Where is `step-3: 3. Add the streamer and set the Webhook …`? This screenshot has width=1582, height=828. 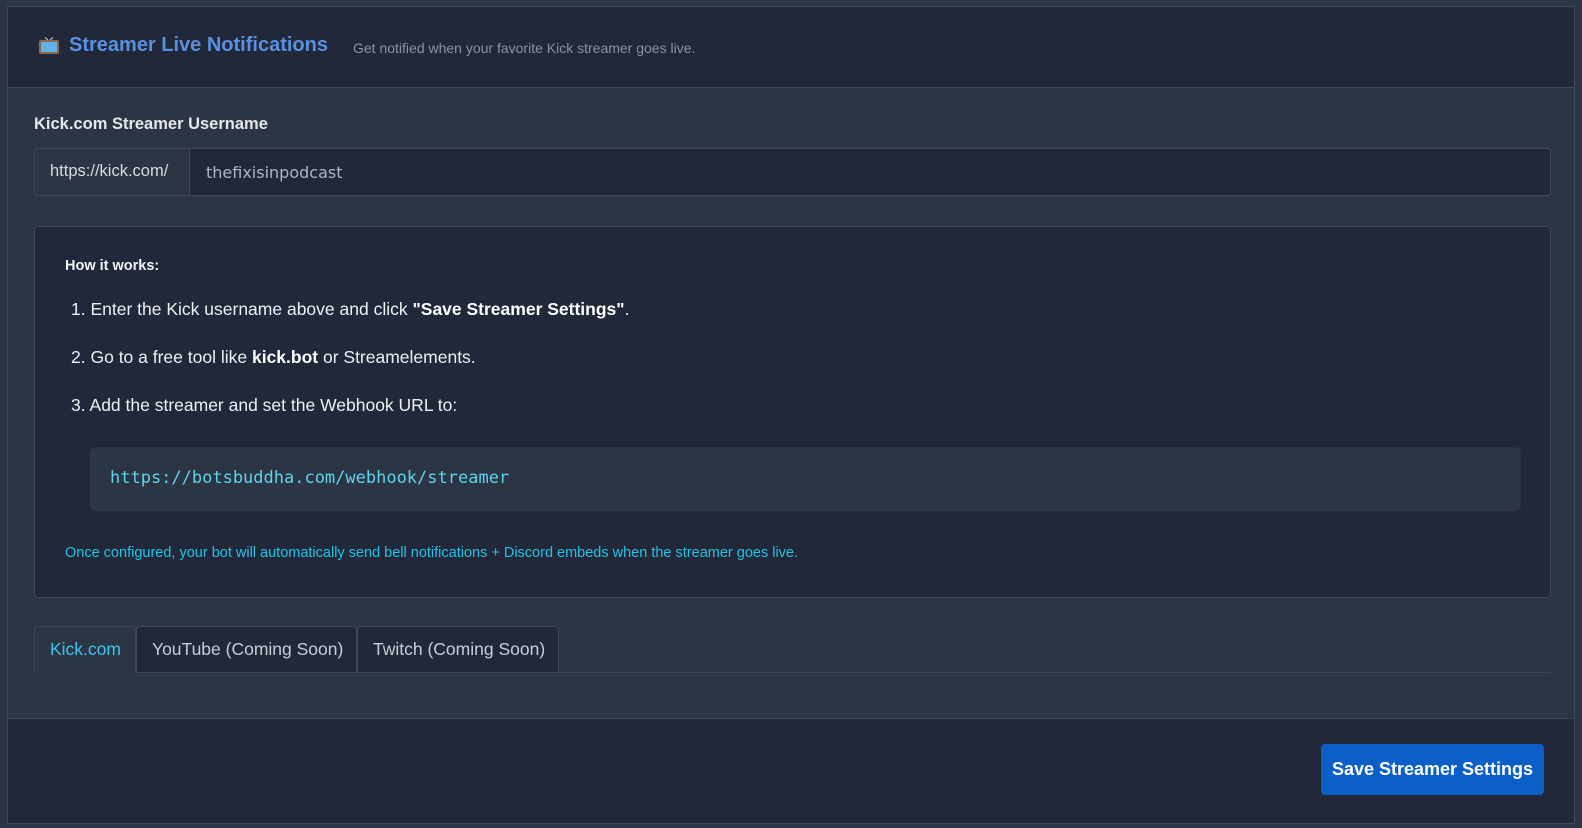
step-3: 3. Add the streamer and set the Webhook … is located at coordinates (264, 405).